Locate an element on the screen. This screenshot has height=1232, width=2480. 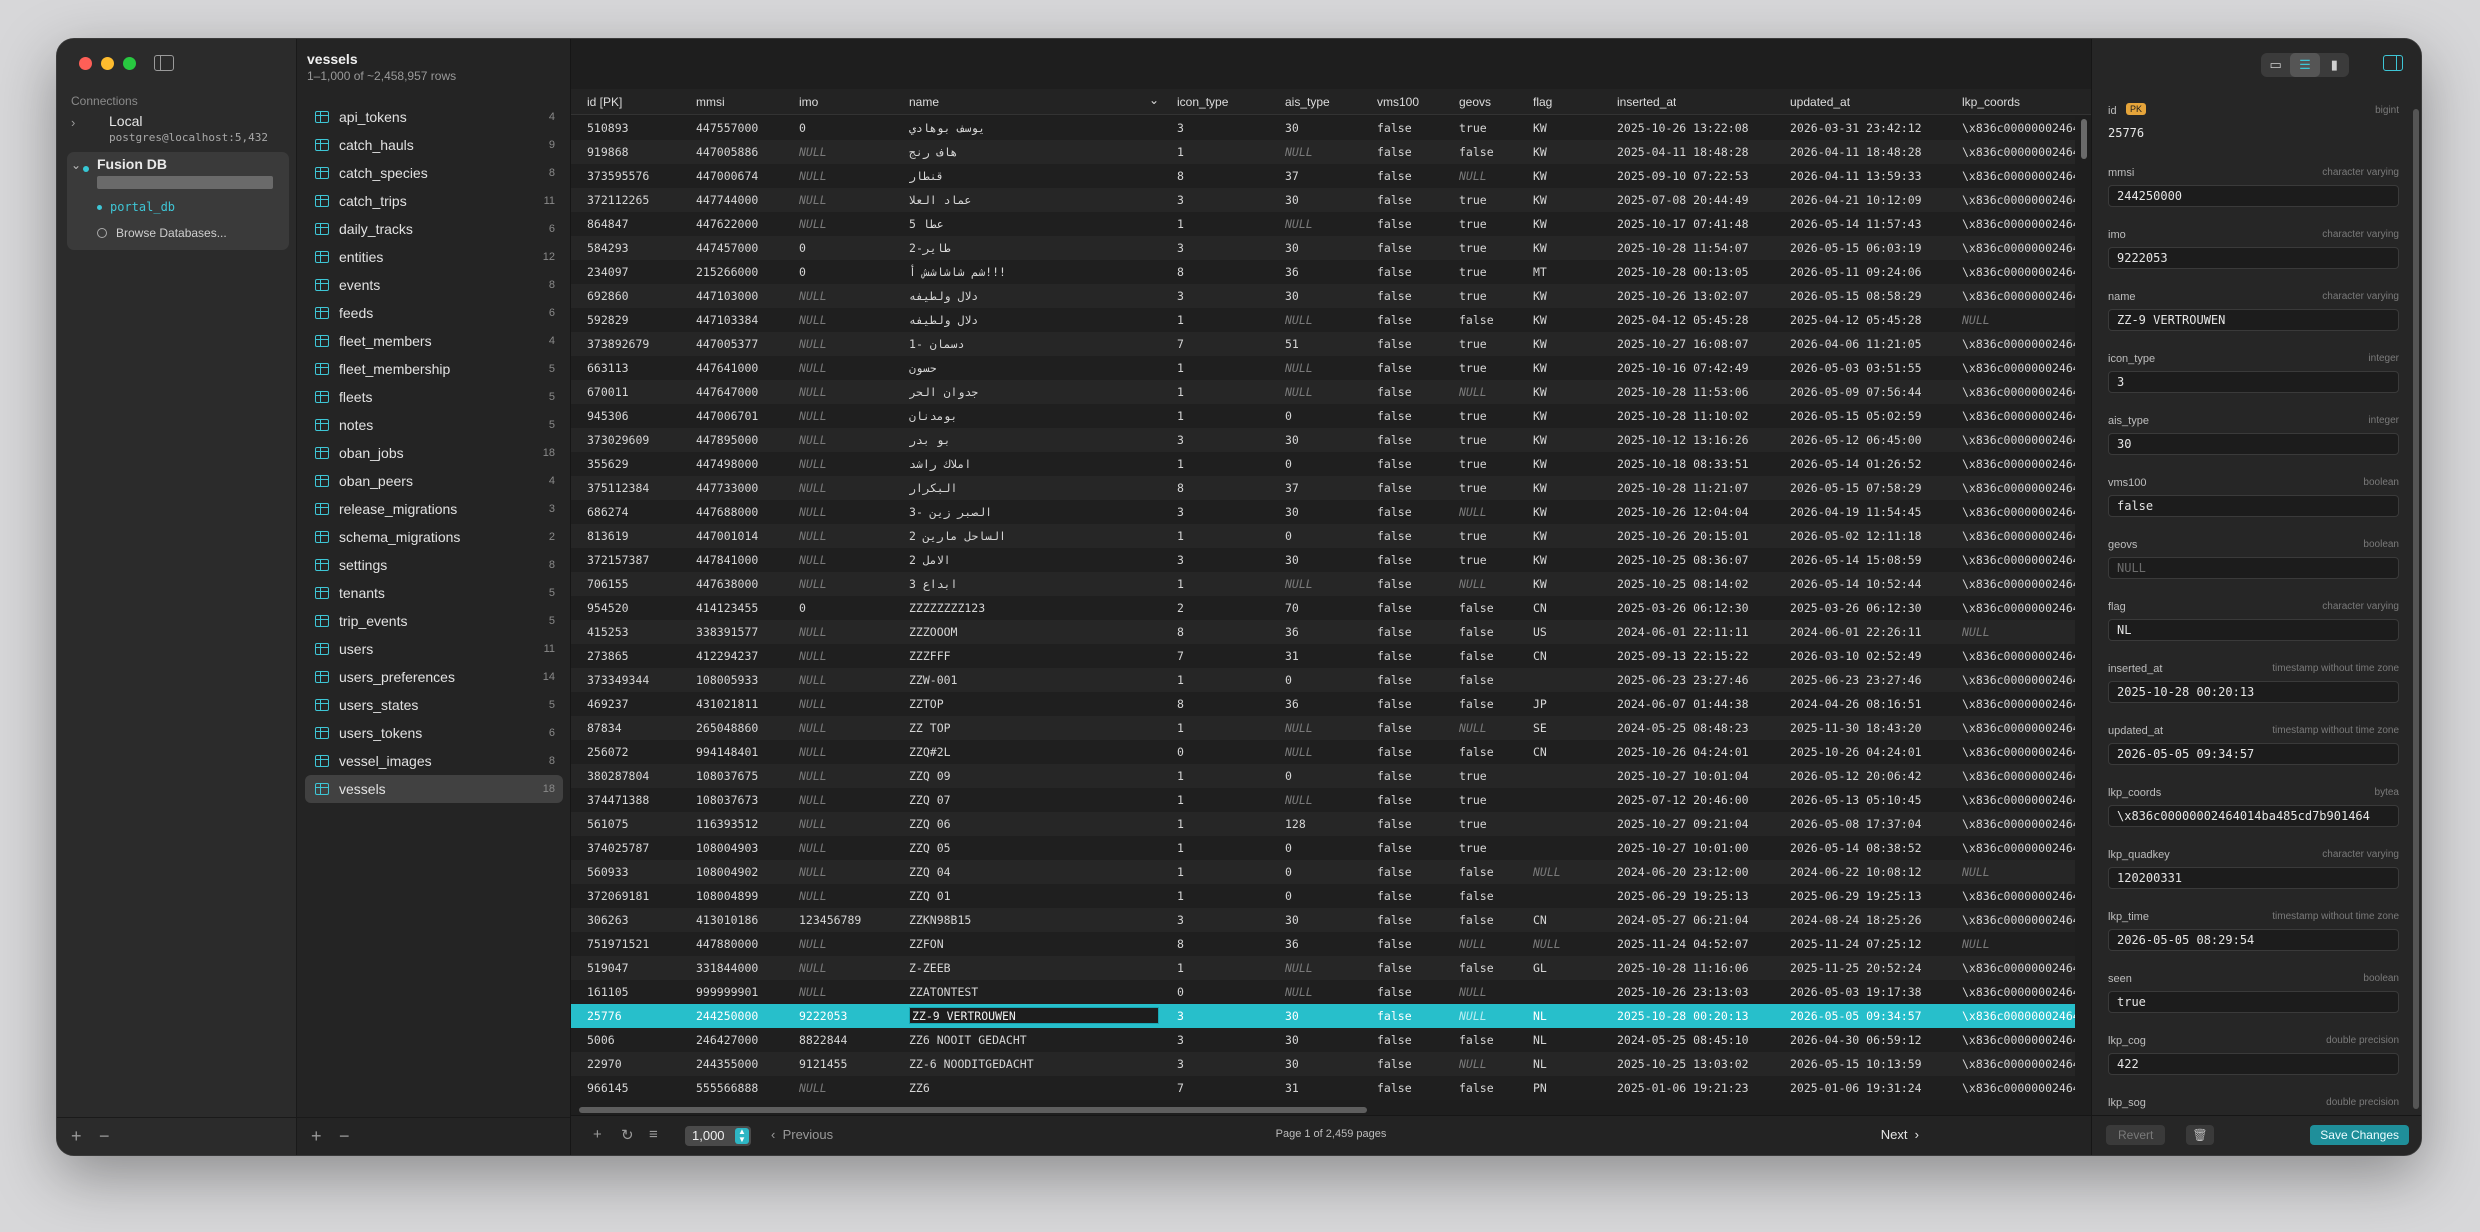
cell-mmsi: 447733000 is located at coordinates (727, 488).